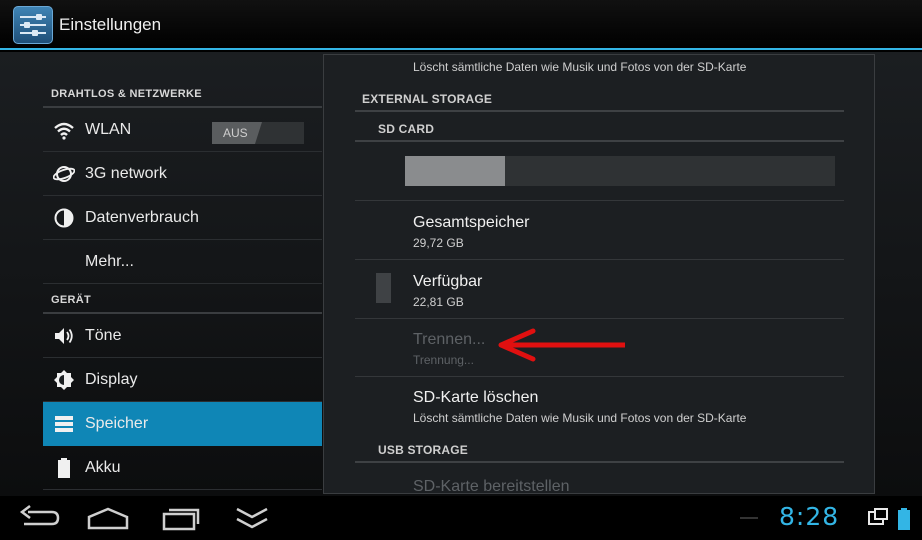 The height and width of the screenshot is (540, 922). I want to click on settings-item-label: Display, so click(111, 379).